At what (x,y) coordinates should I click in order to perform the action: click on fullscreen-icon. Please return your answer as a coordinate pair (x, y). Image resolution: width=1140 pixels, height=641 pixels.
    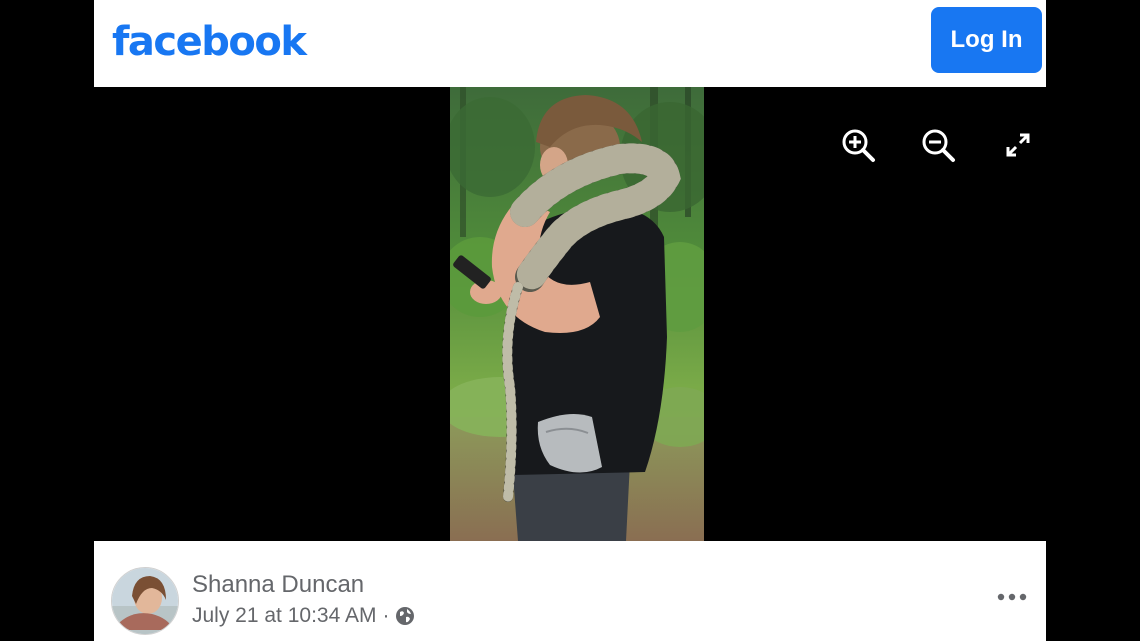
    Looking at the image, I should click on (1018, 145).